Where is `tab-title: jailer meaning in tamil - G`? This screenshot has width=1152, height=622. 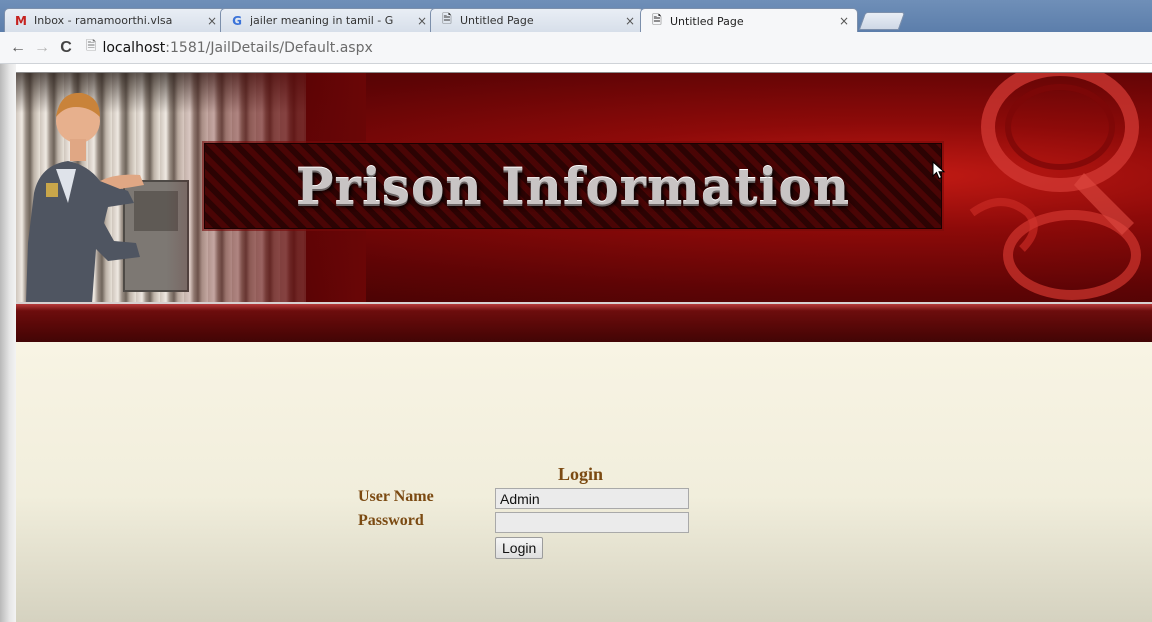 tab-title: jailer meaning in tamil - G is located at coordinates (322, 20).